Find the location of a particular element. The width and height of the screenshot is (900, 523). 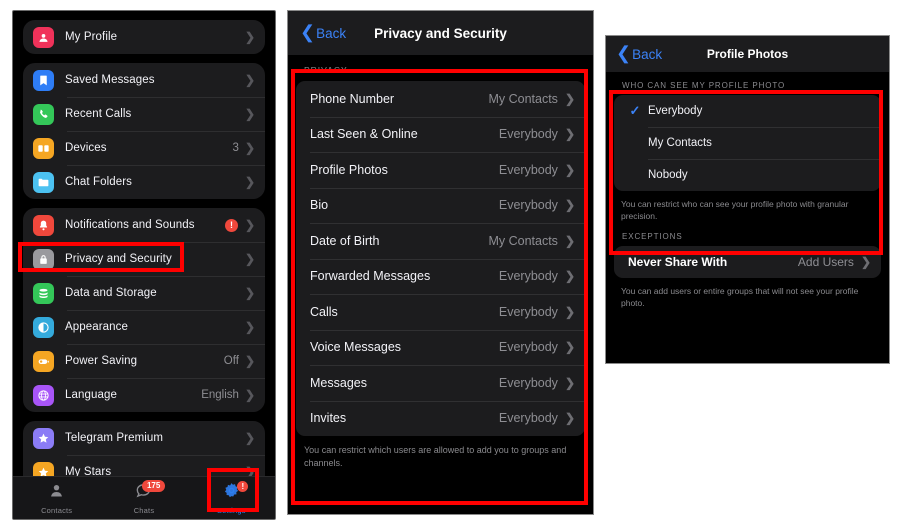

privacy-row-label: Date of Birth is located at coordinates (345, 240).